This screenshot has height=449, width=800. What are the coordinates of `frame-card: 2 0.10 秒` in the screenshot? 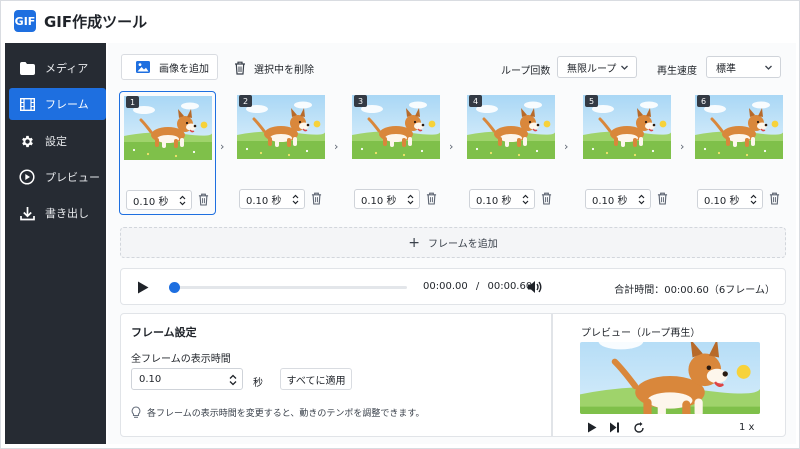 It's located at (281, 153).